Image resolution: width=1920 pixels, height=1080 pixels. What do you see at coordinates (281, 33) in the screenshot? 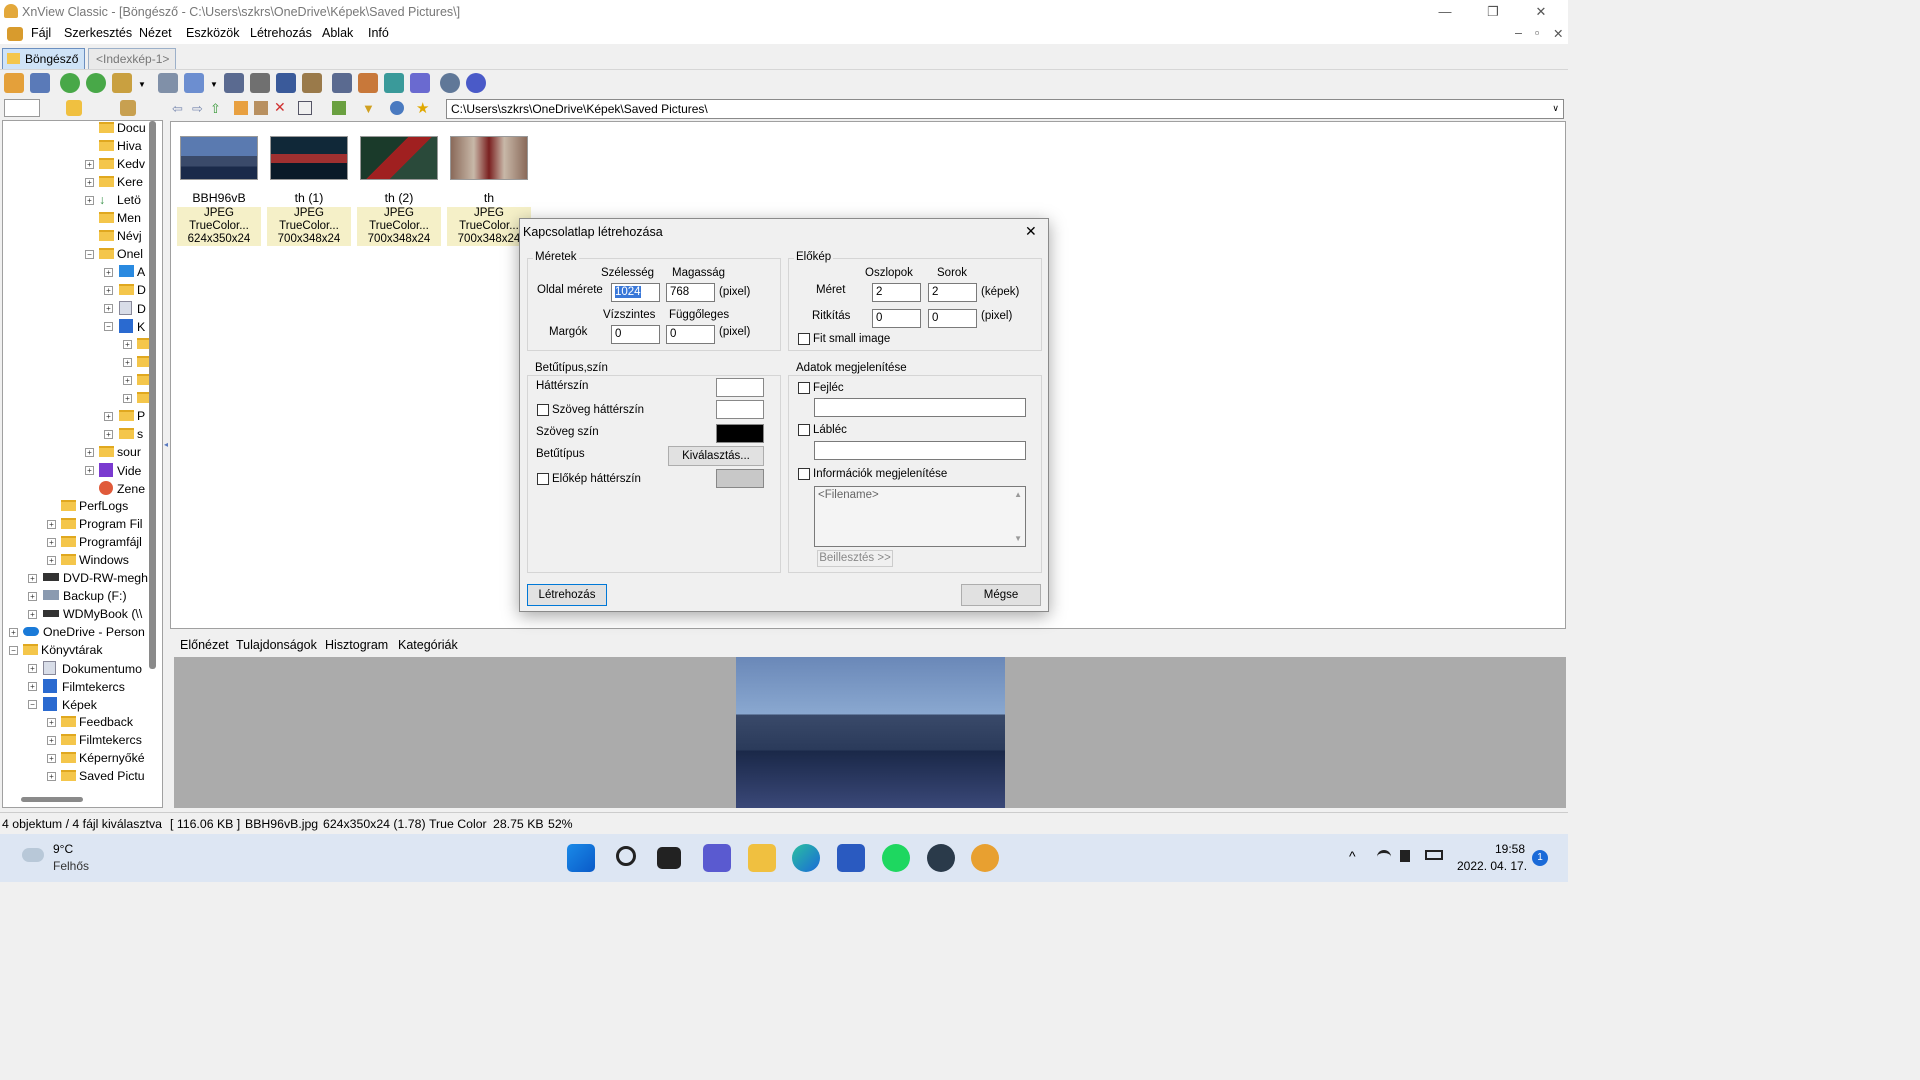
I see `menu-create: Létrehozás` at bounding box center [281, 33].